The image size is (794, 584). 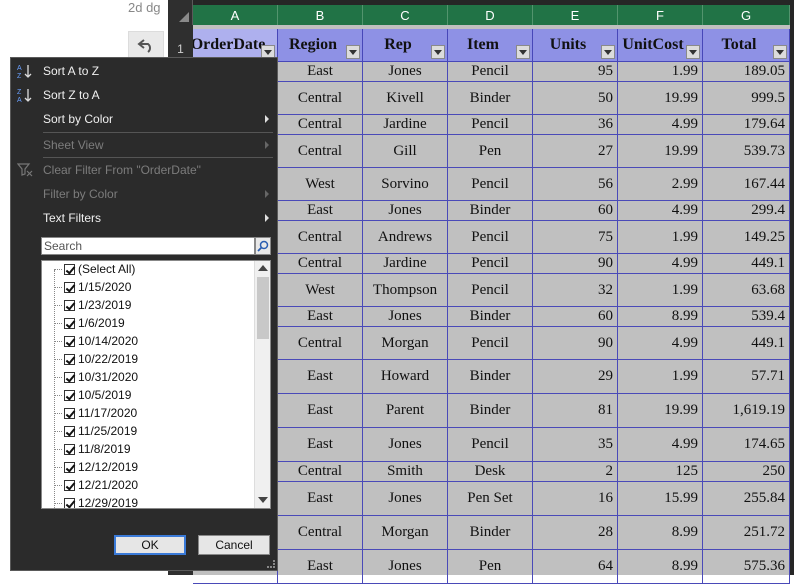 I want to click on table-cell: Morgan, so click(x=405, y=343).